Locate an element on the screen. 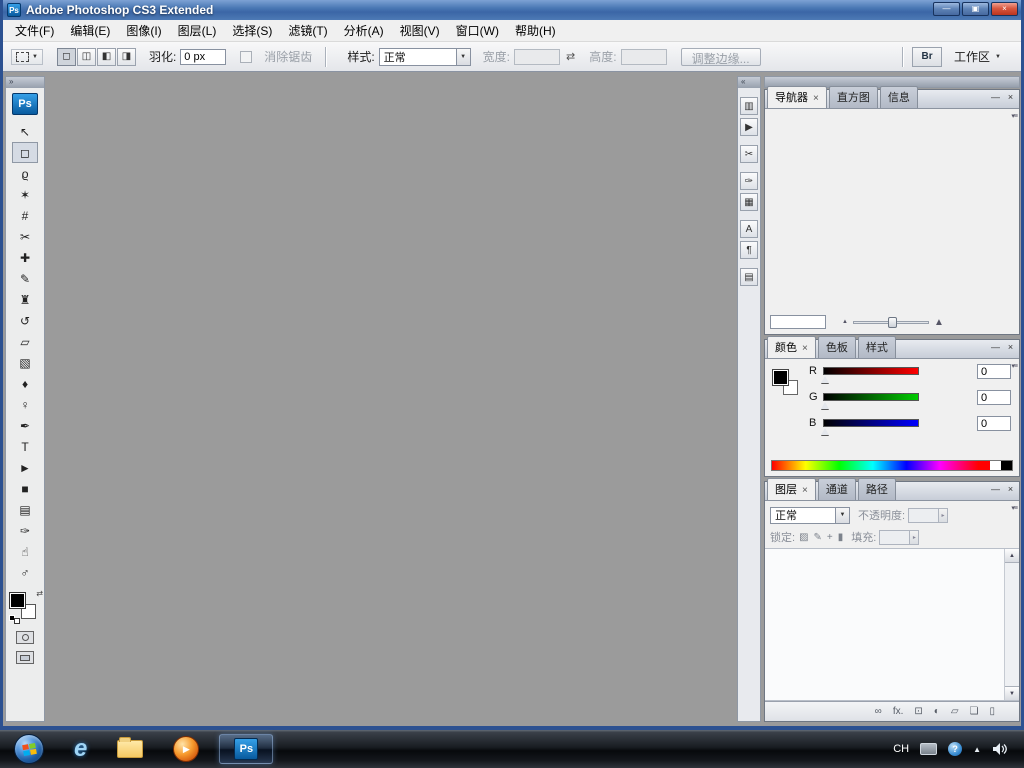  tab-channels: 通道 is located at coordinates (836, 489).